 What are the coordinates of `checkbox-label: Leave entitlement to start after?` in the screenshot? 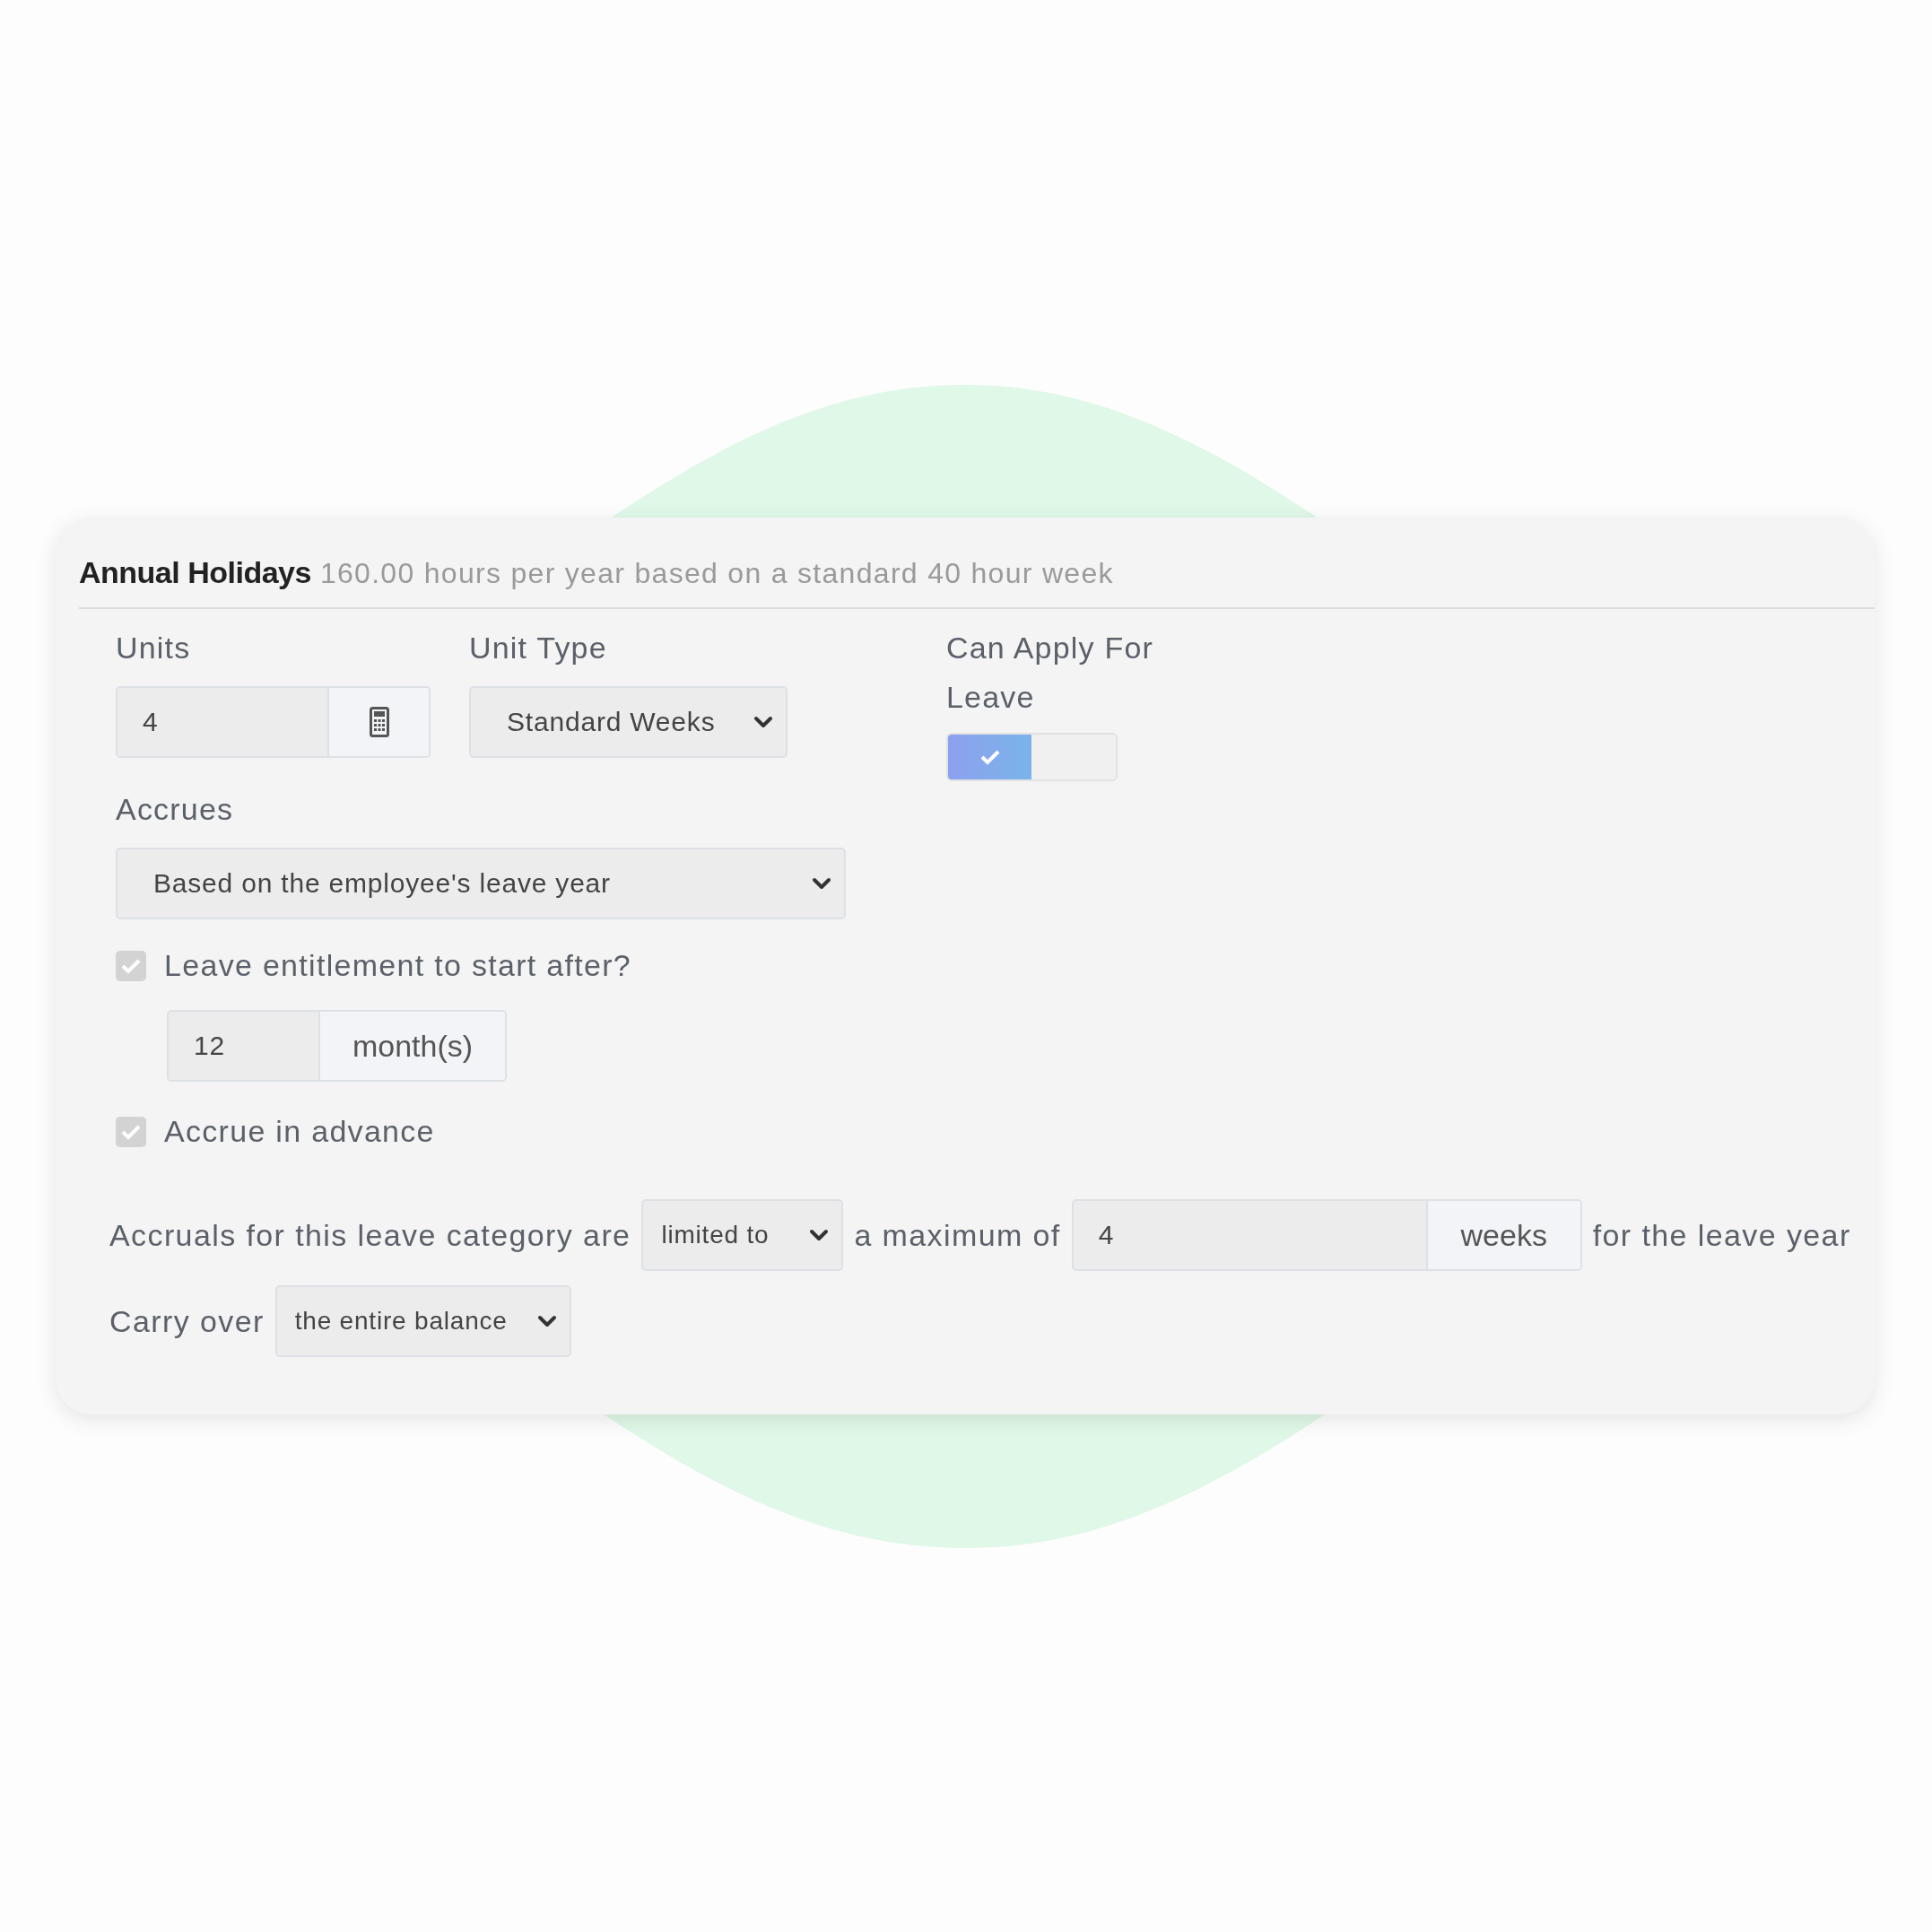 It's located at (398, 965).